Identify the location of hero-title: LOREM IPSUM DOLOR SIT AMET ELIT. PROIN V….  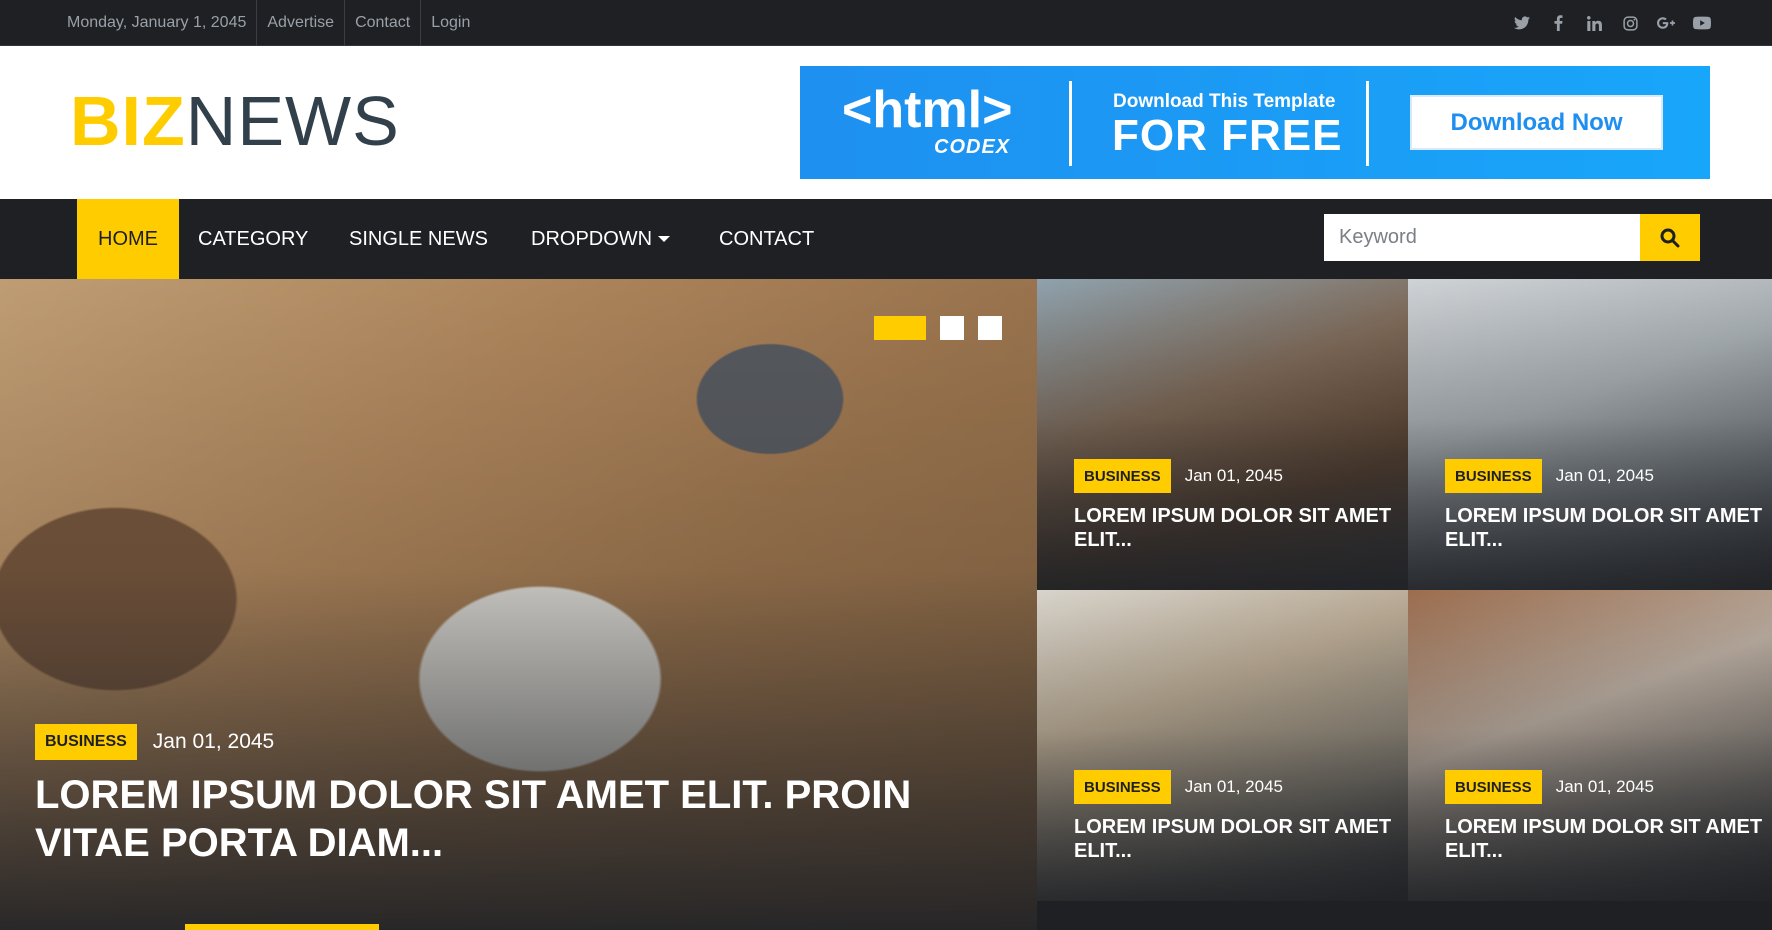
(510, 819).